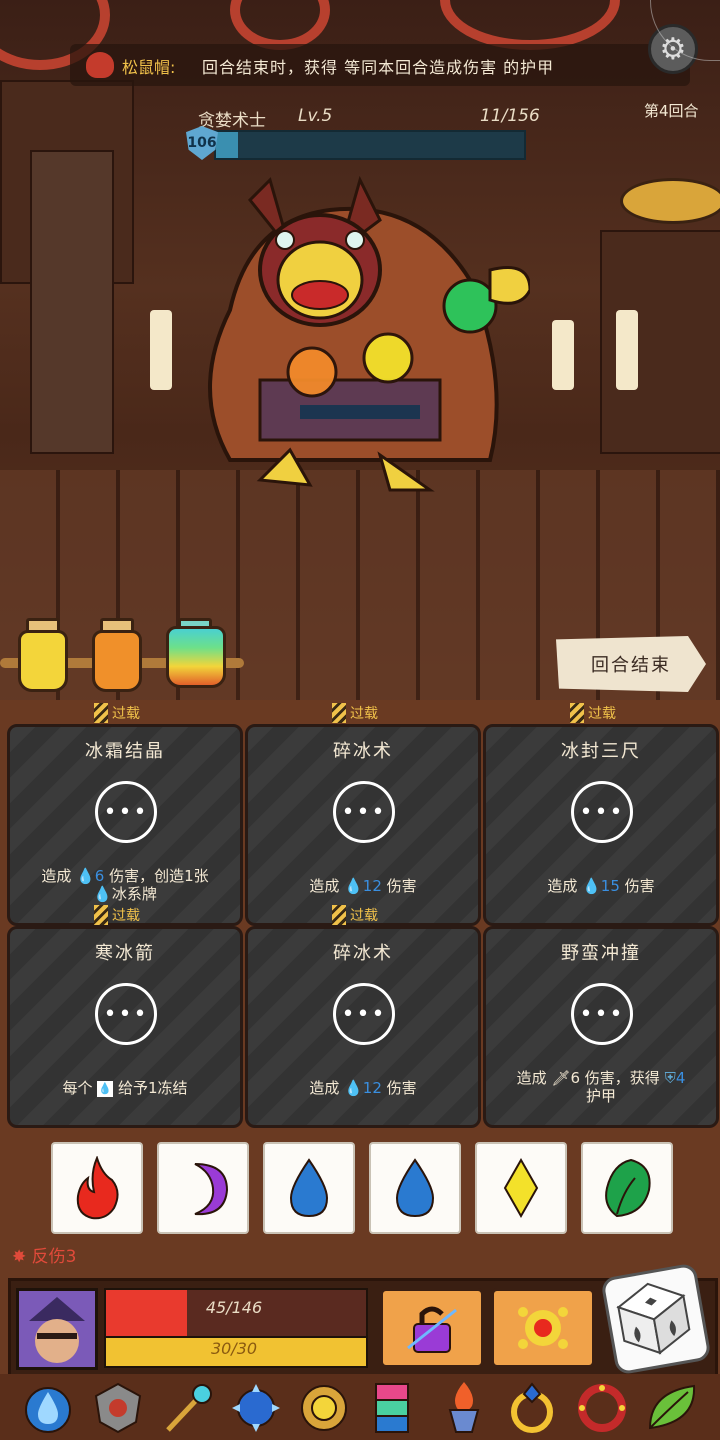 The image size is (720, 1440). What do you see at coordinates (392, 1408) in the screenshot?
I see `totem-relic-icon` at bounding box center [392, 1408].